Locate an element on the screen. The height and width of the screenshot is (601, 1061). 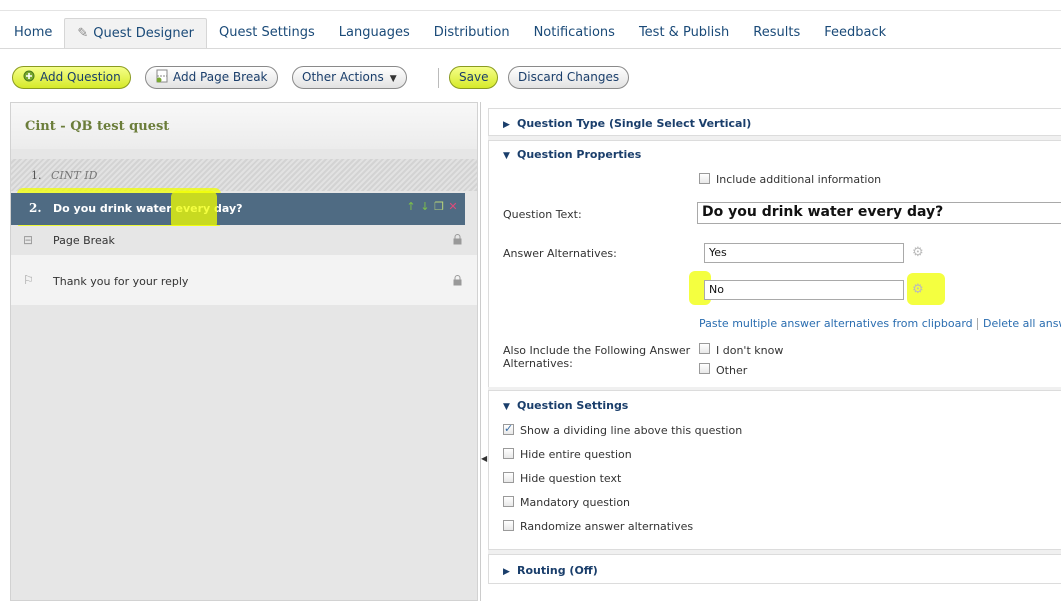
question-row-1: 1. CINT ID is located at coordinates (244, 175).